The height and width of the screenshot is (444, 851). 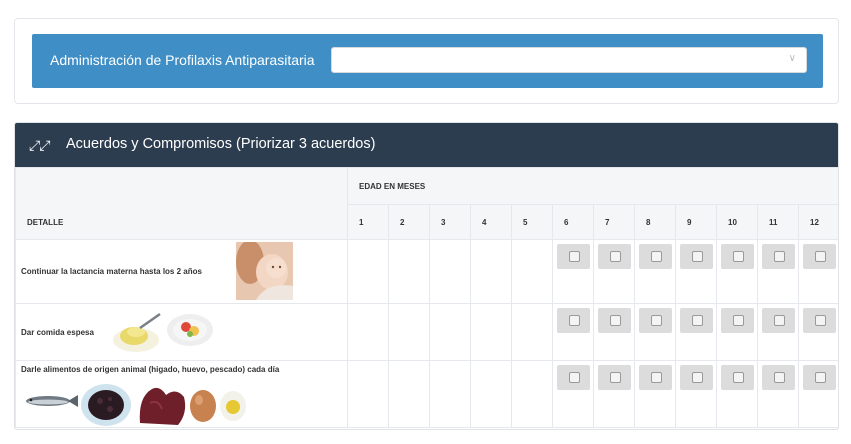 What do you see at coordinates (737, 222) in the screenshot?
I see `month-header: 10` at bounding box center [737, 222].